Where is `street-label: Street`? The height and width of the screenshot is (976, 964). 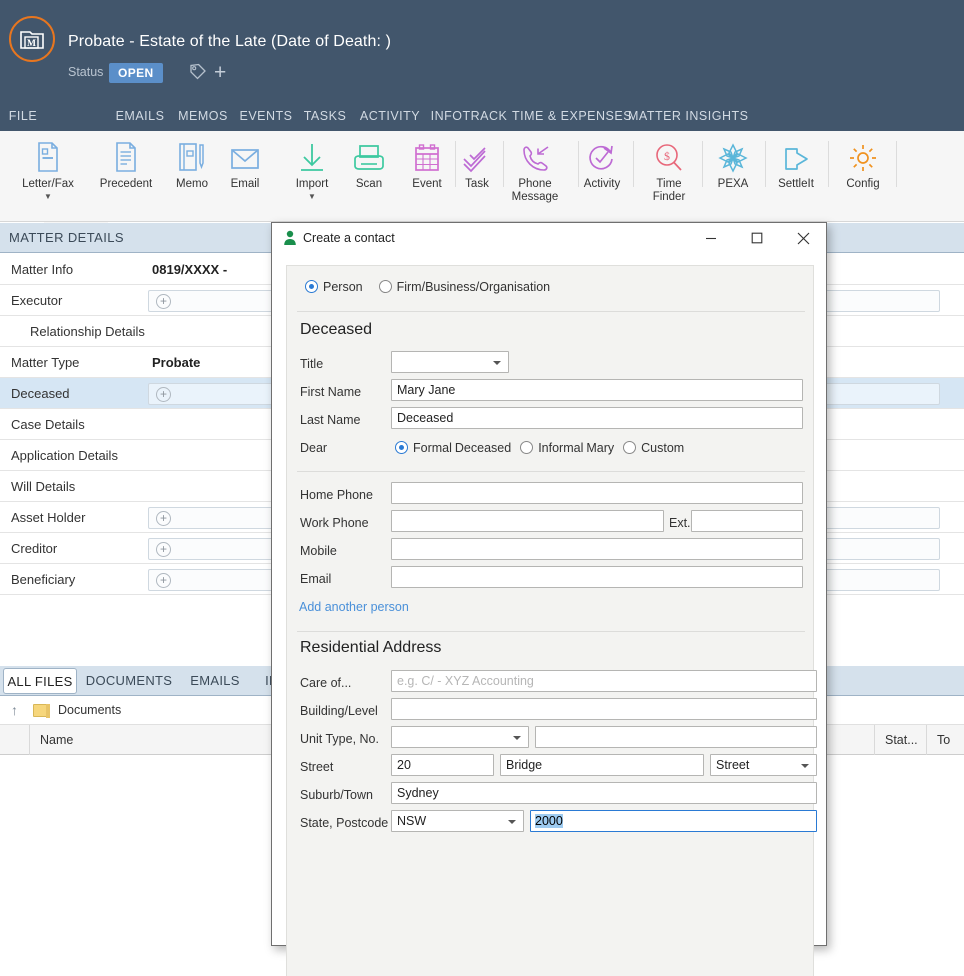 street-label: Street is located at coordinates (317, 767).